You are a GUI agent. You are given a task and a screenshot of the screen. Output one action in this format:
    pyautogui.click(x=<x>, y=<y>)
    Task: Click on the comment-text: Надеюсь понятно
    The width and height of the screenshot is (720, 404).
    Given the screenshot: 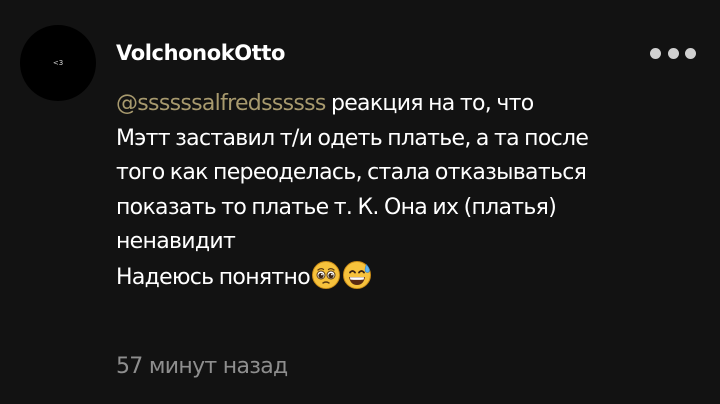 What is the action you would take?
    pyautogui.click(x=213, y=277)
    